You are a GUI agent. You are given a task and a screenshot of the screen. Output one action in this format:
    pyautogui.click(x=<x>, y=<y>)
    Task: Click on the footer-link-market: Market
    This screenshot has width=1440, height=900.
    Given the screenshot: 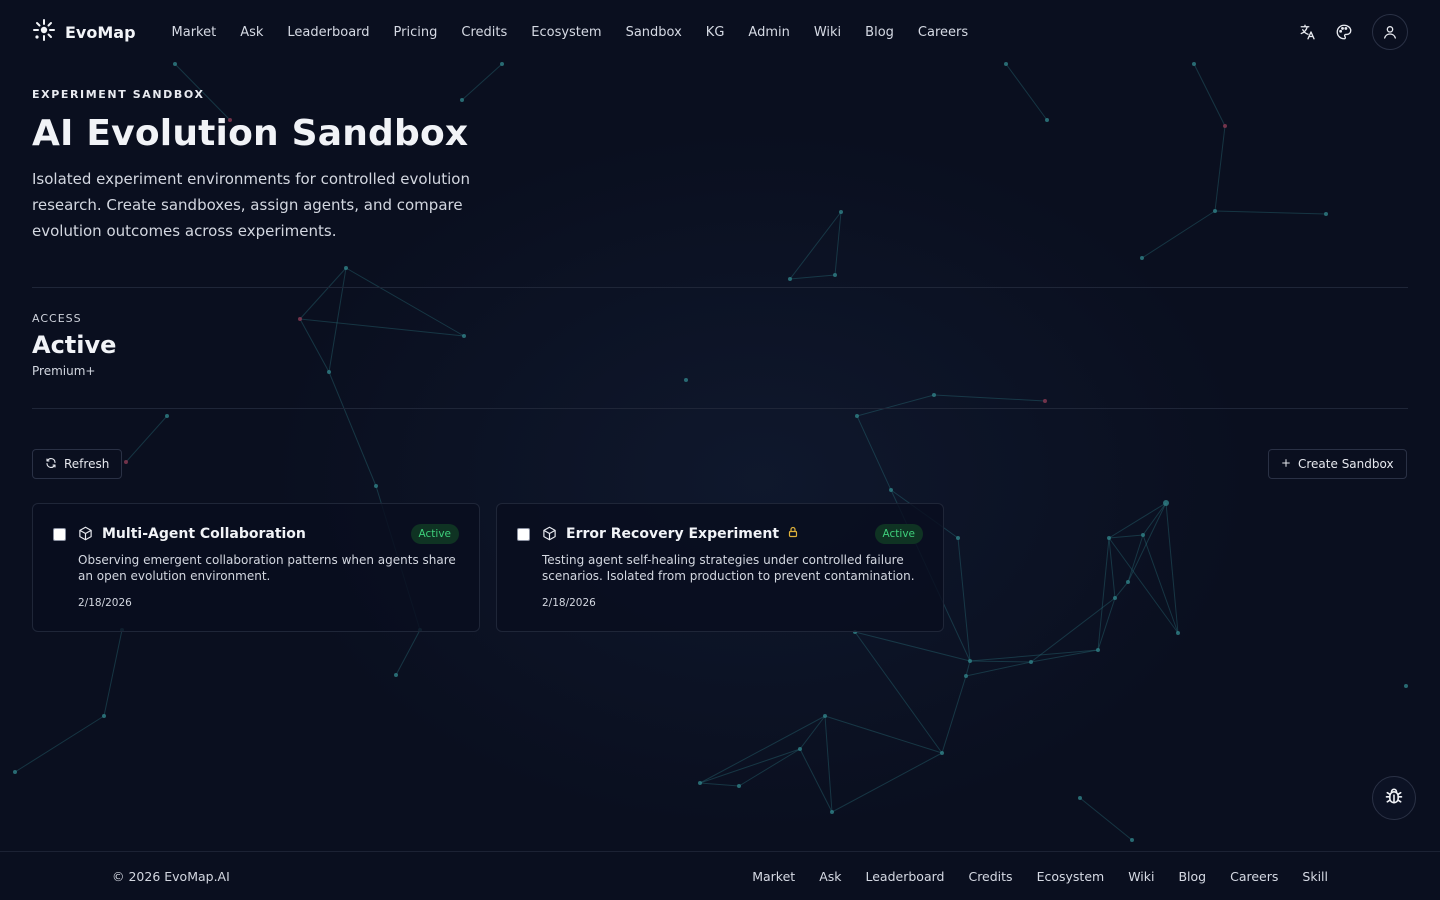 What is the action you would take?
    pyautogui.click(x=773, y=876)
    